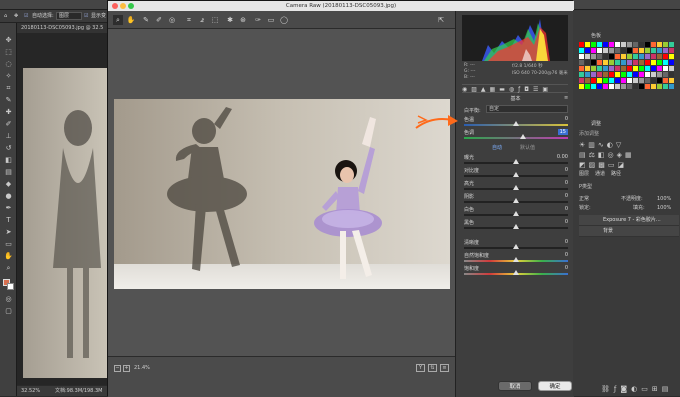 The height and width of the screenshot is (397, 680). What do you see at coordinates (613, 165) in the screenshot?
I see `gradient-map-icon: ▭` at bounding box center [613, 165].